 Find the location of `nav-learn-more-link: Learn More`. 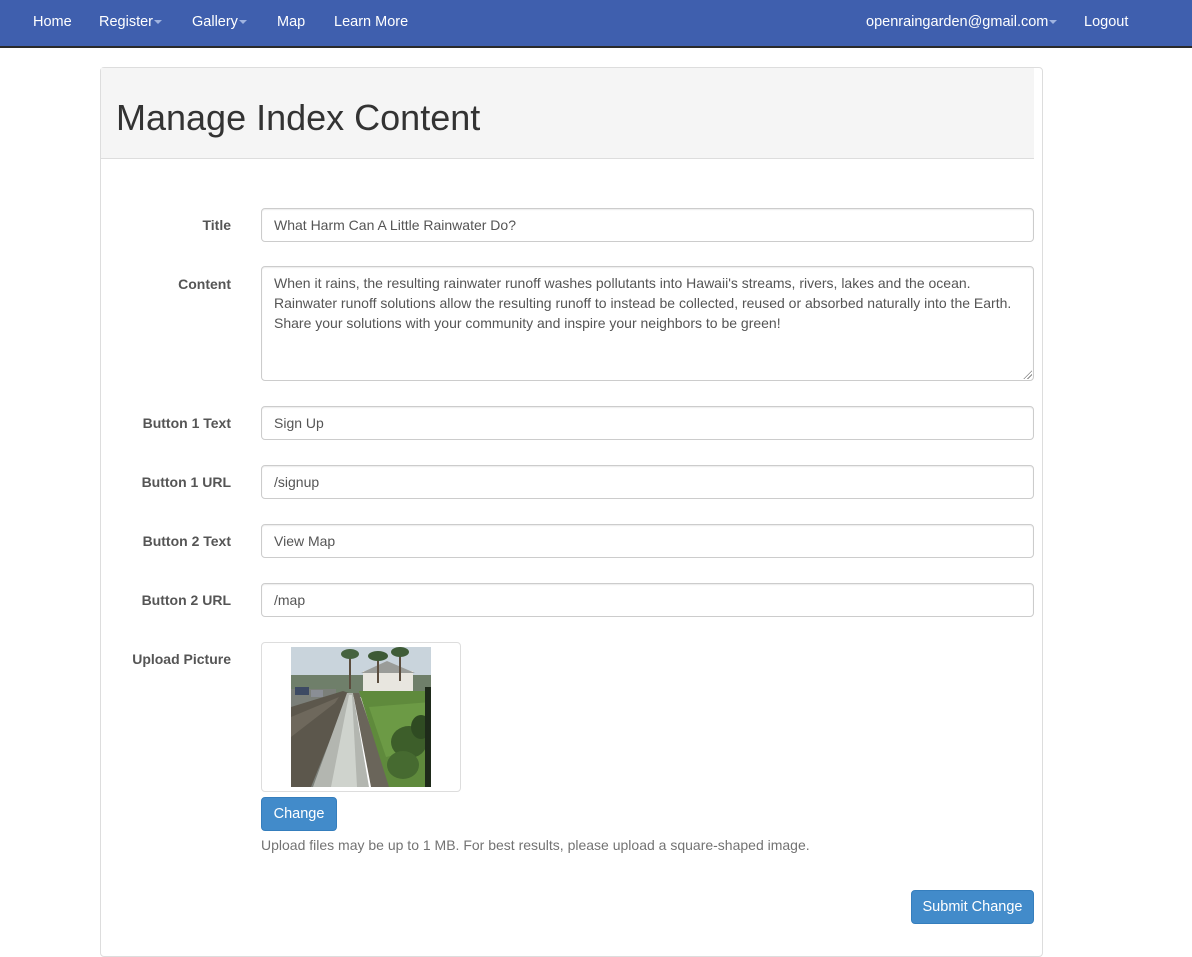

nav-learn-more-link: Learn More is located at coordinates (371, 23).